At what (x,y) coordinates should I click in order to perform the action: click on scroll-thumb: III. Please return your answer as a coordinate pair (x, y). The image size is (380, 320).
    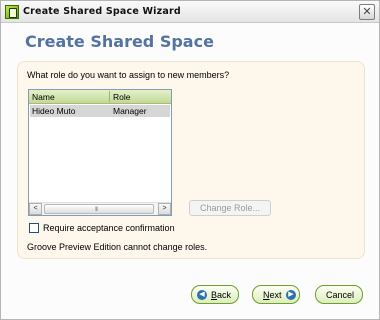
    Looking at the image, I should click on (99, 209).